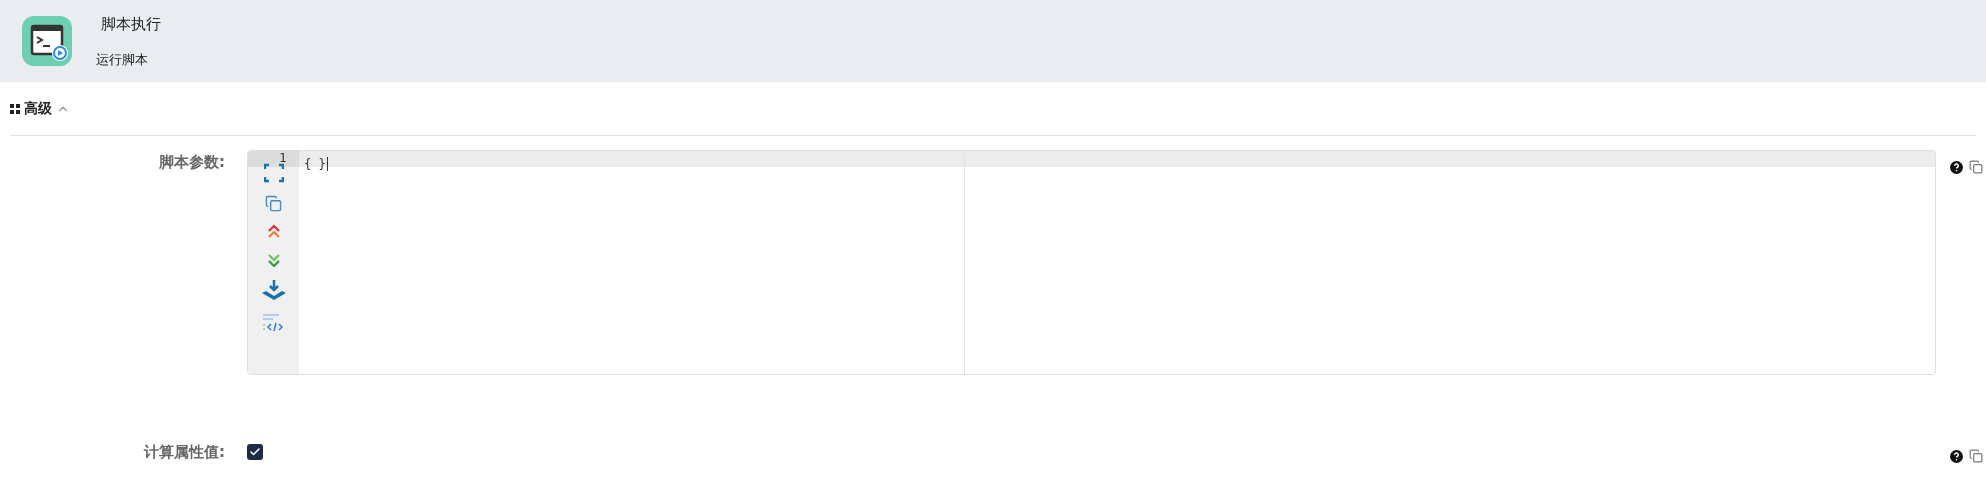 This screenshot has height=482, width=1986. What do you see at coordinates (316, 164) in the screenshot?
I see `code-line: { }` at bounding box center [316, 164].